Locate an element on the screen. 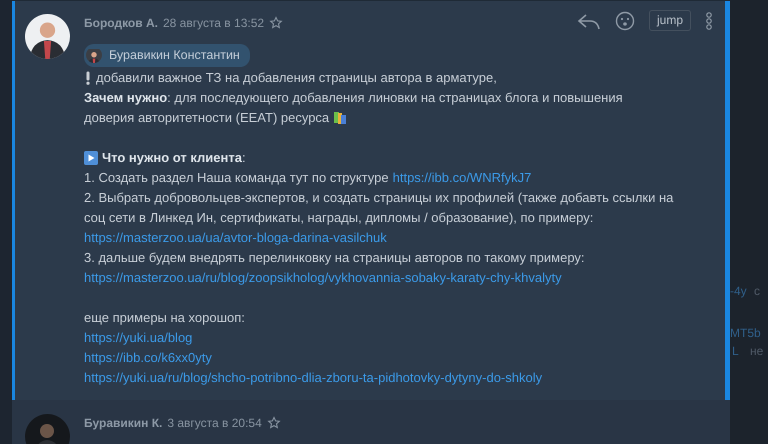  smiley-icon is located at coordinates (624, 20).